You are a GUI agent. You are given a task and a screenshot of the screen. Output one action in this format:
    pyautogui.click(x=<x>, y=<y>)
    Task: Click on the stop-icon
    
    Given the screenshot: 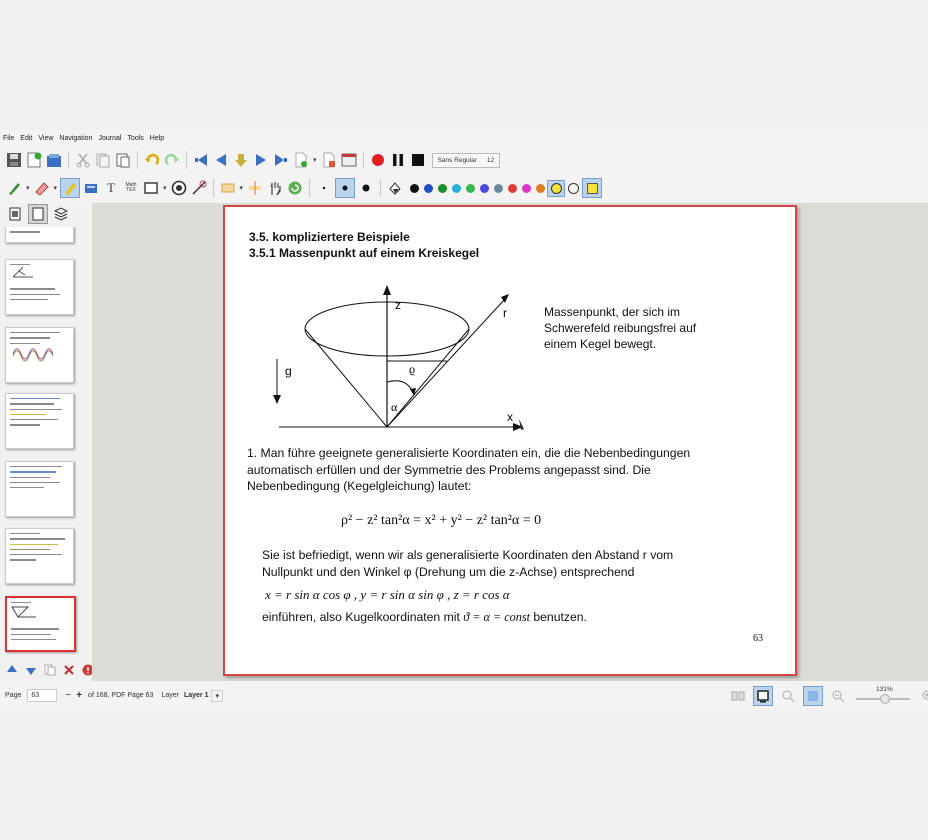 What is the action you would take?
    pyautogui.click(x=418, y=160)
    